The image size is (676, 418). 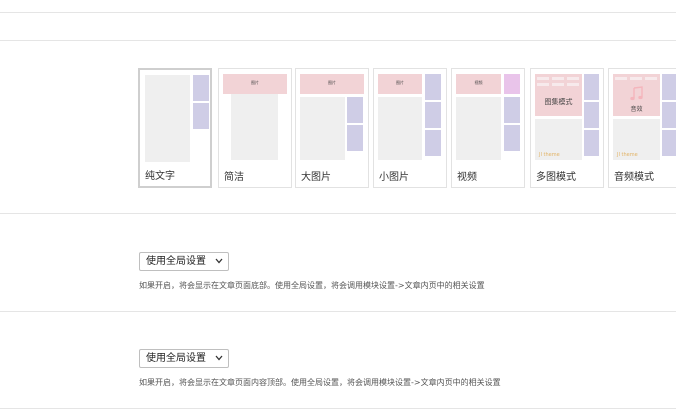 I want to click on layout-option-text: 纯文字, so click(x=175, y=128).